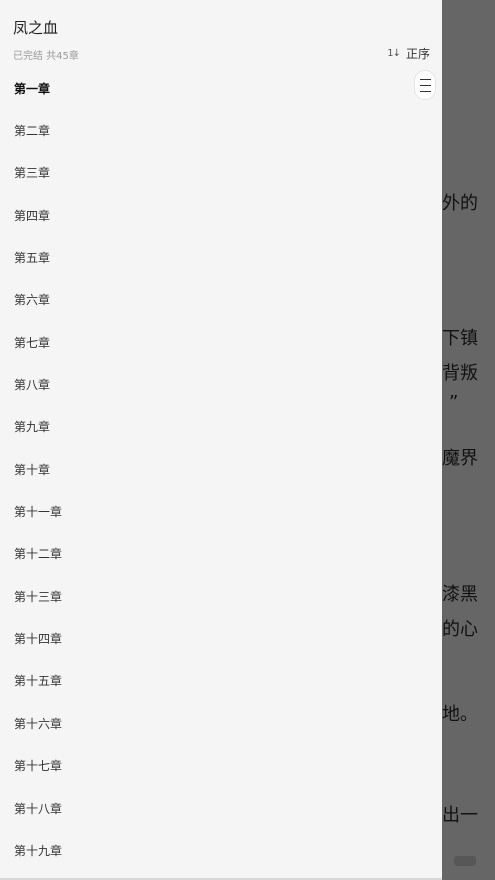 The width and height of the screenshot is (495, 880). Describe the element at coordinates (46, 56) in the screenshot. I see `book-status: 已完结 共45章` at that location.